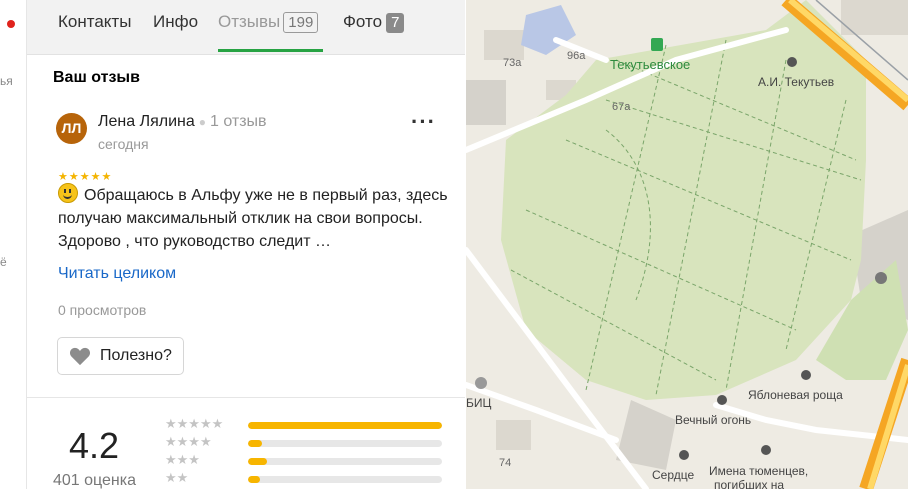 The height and width of the screenshot is (489, 908). I want to click on rating-bar-row: ★★★★, so click(305, 442).